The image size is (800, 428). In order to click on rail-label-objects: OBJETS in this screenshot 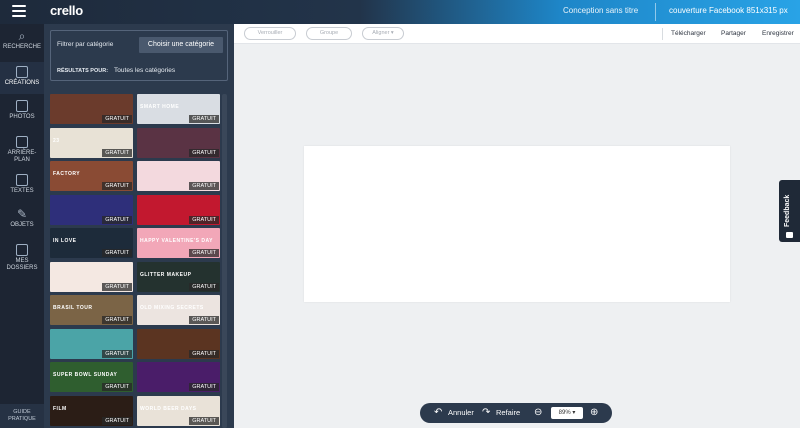, I will do `click(22, 225)`.